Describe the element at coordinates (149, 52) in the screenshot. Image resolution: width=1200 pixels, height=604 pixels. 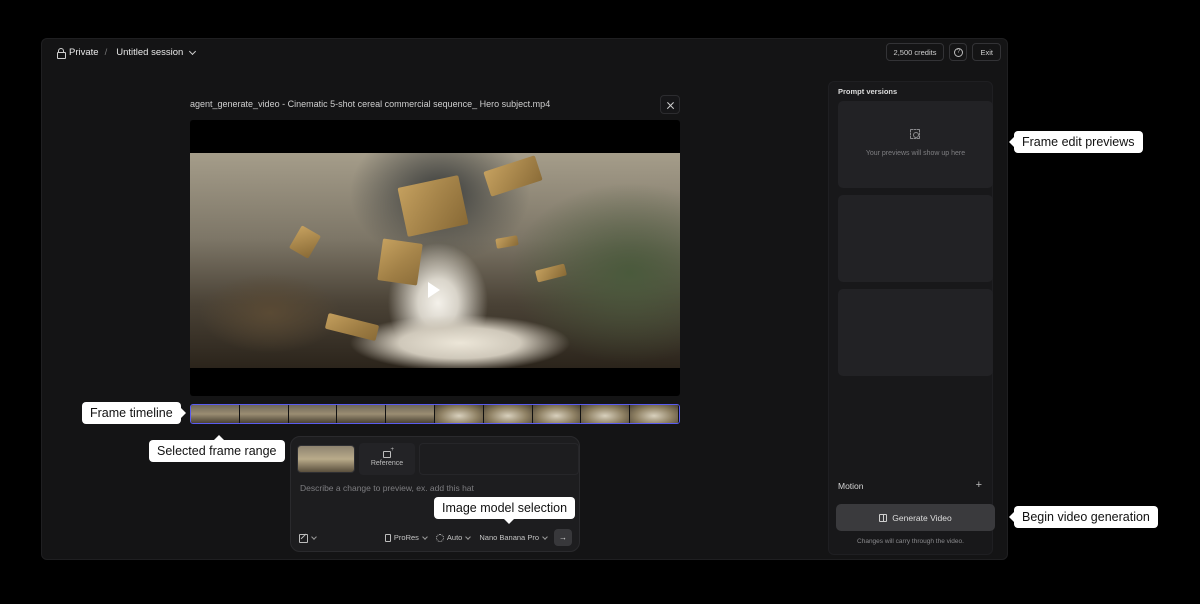
I see `session-name: Untitled session` at that location.